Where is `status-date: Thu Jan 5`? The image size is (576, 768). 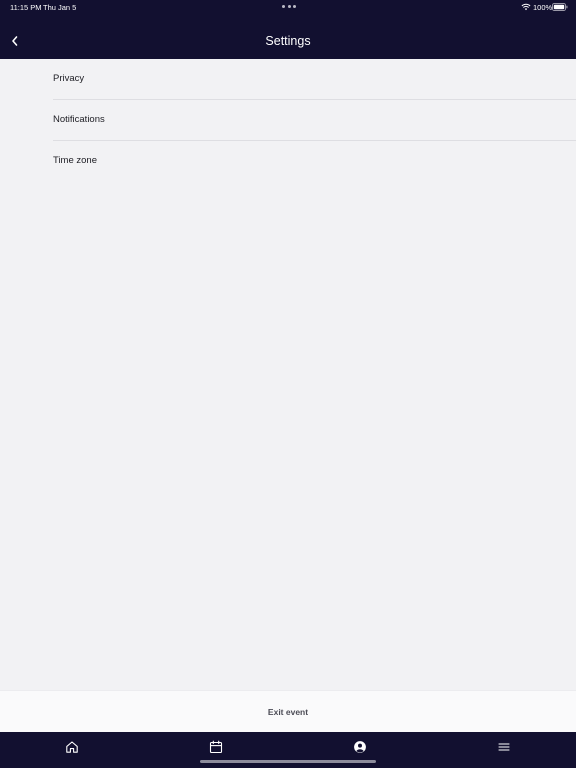 status-date: Thu Jan 5 is located at coordinates (60, 7).